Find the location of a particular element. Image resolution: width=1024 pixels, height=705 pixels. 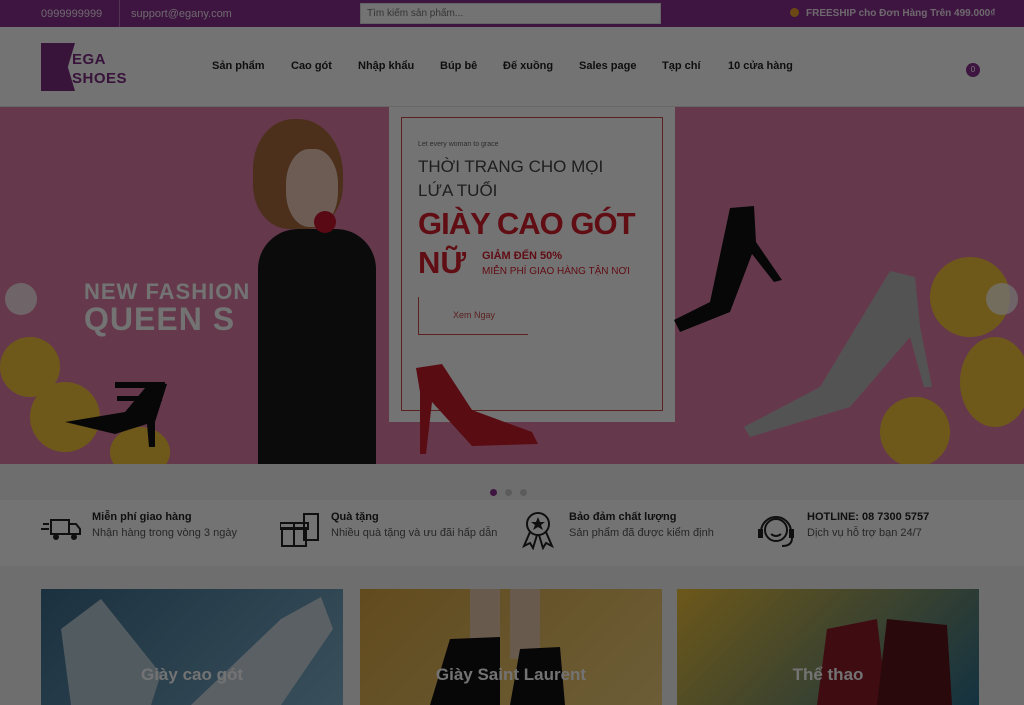

feature-subtitle: Nhiều quà tặng và ưu đãi hấp dẫn is located at coordinates (414, 533).